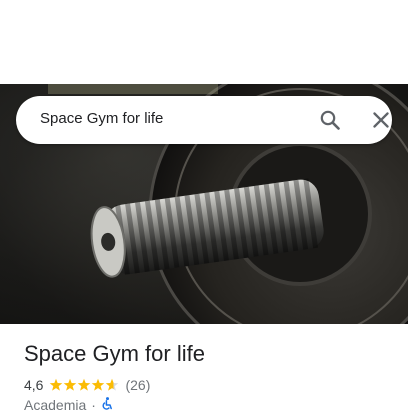 The width and height of the screenshot is (408, 413). I want to click on search-bar: Space Gym for life, so click(204, 120).